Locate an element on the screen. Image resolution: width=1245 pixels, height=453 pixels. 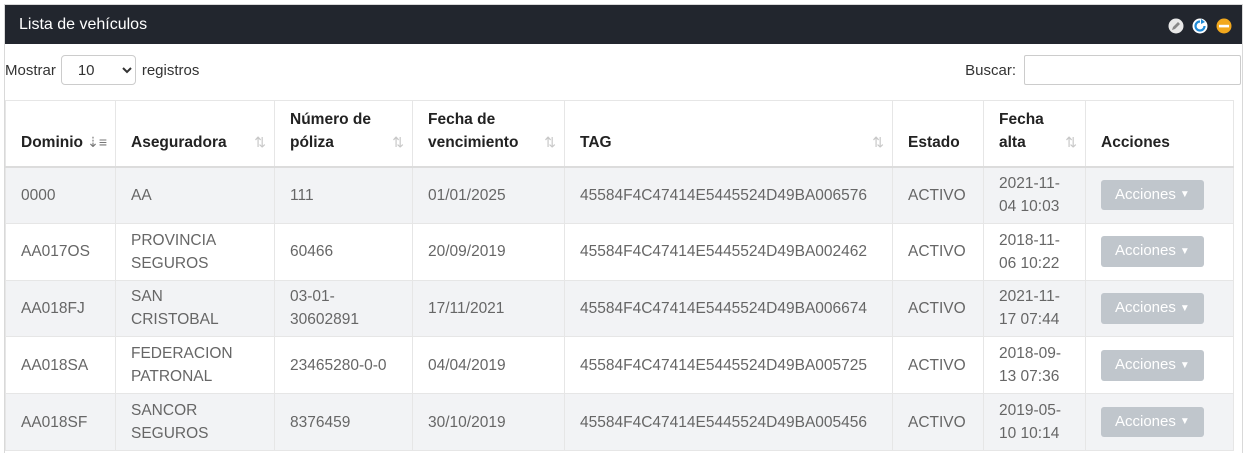
col-dominio: Dominio ⇣≡ is located at coordinates (60, 134).